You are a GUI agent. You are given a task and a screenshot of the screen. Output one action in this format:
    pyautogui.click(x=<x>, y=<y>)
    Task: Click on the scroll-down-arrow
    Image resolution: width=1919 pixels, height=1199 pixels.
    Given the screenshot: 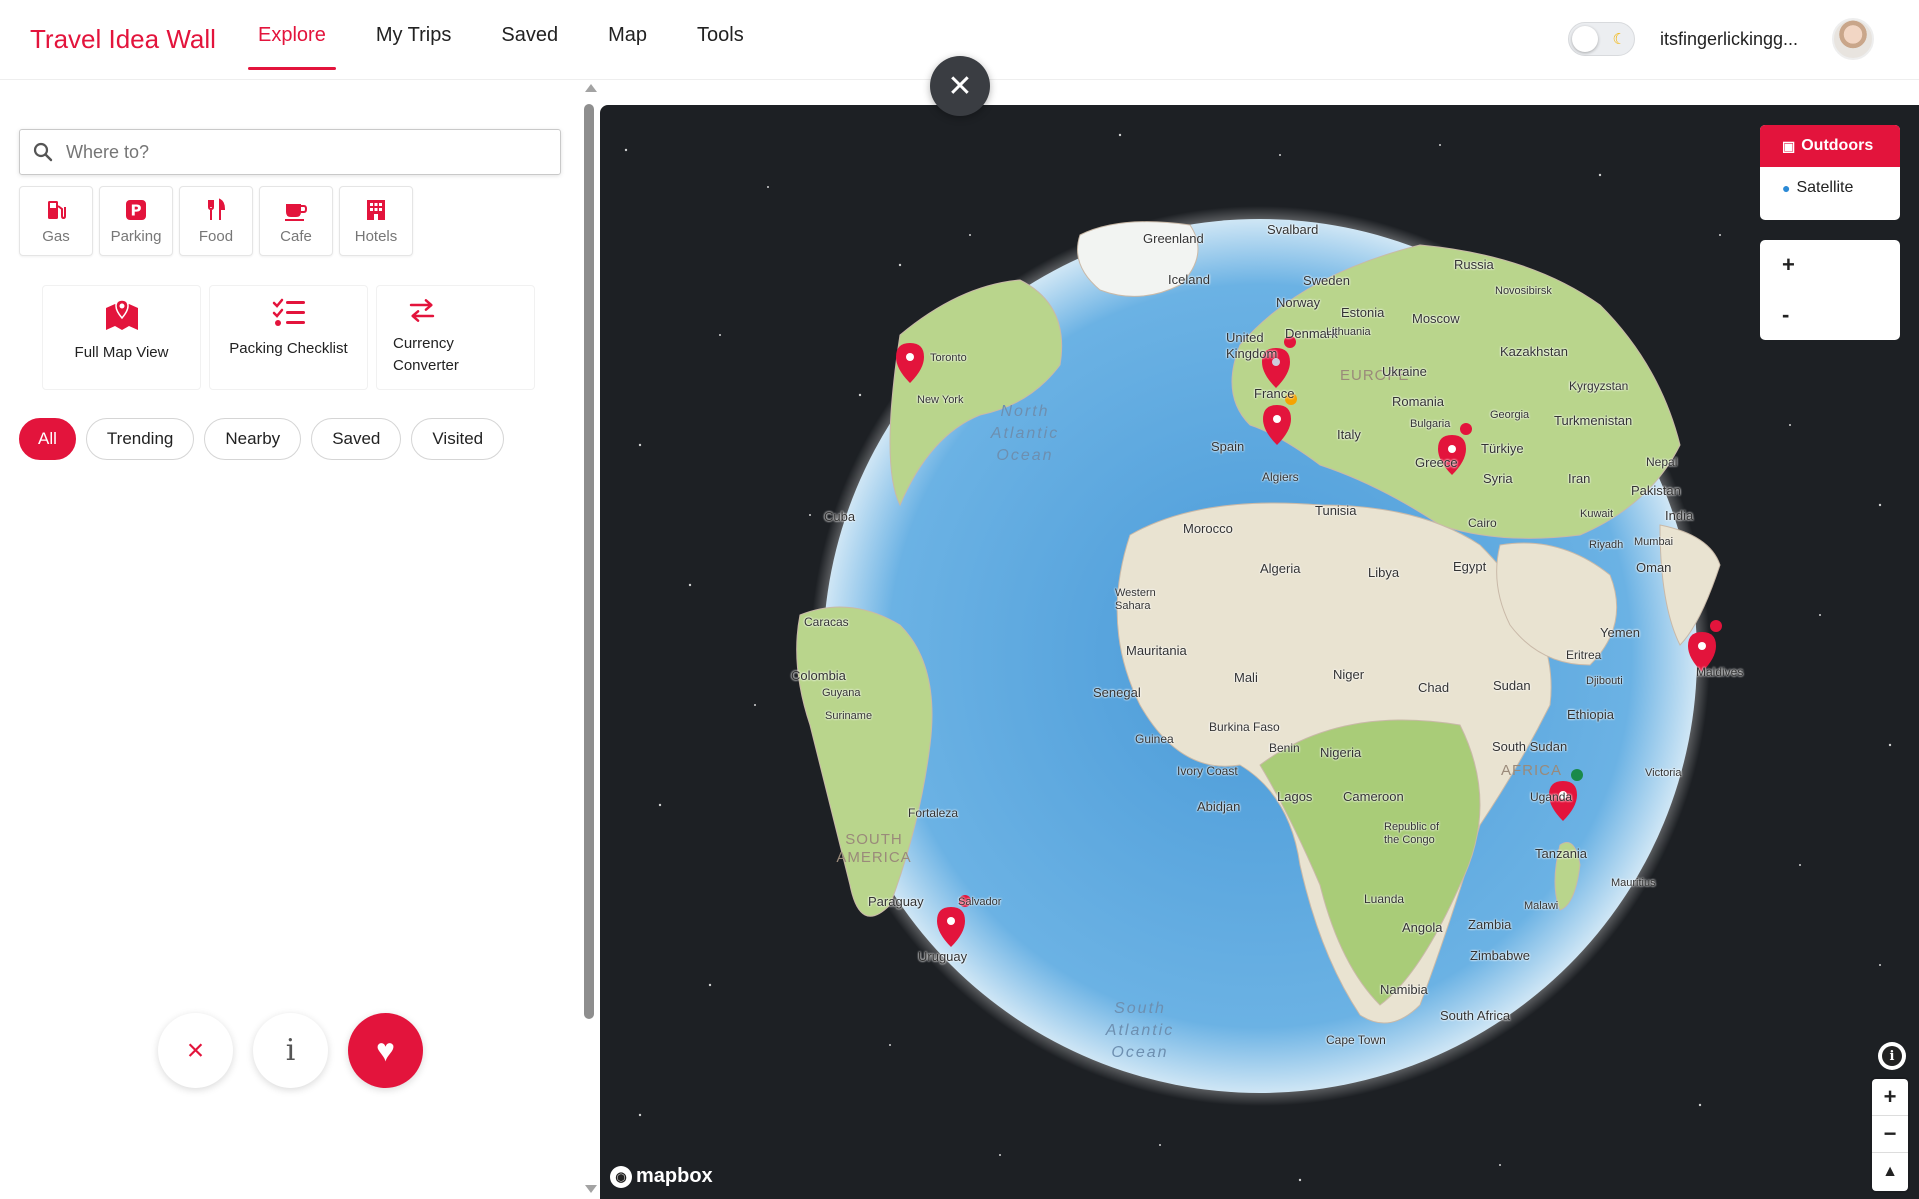 What is the action you would take?
    pyautogui.click(x=591, y=1189)
    